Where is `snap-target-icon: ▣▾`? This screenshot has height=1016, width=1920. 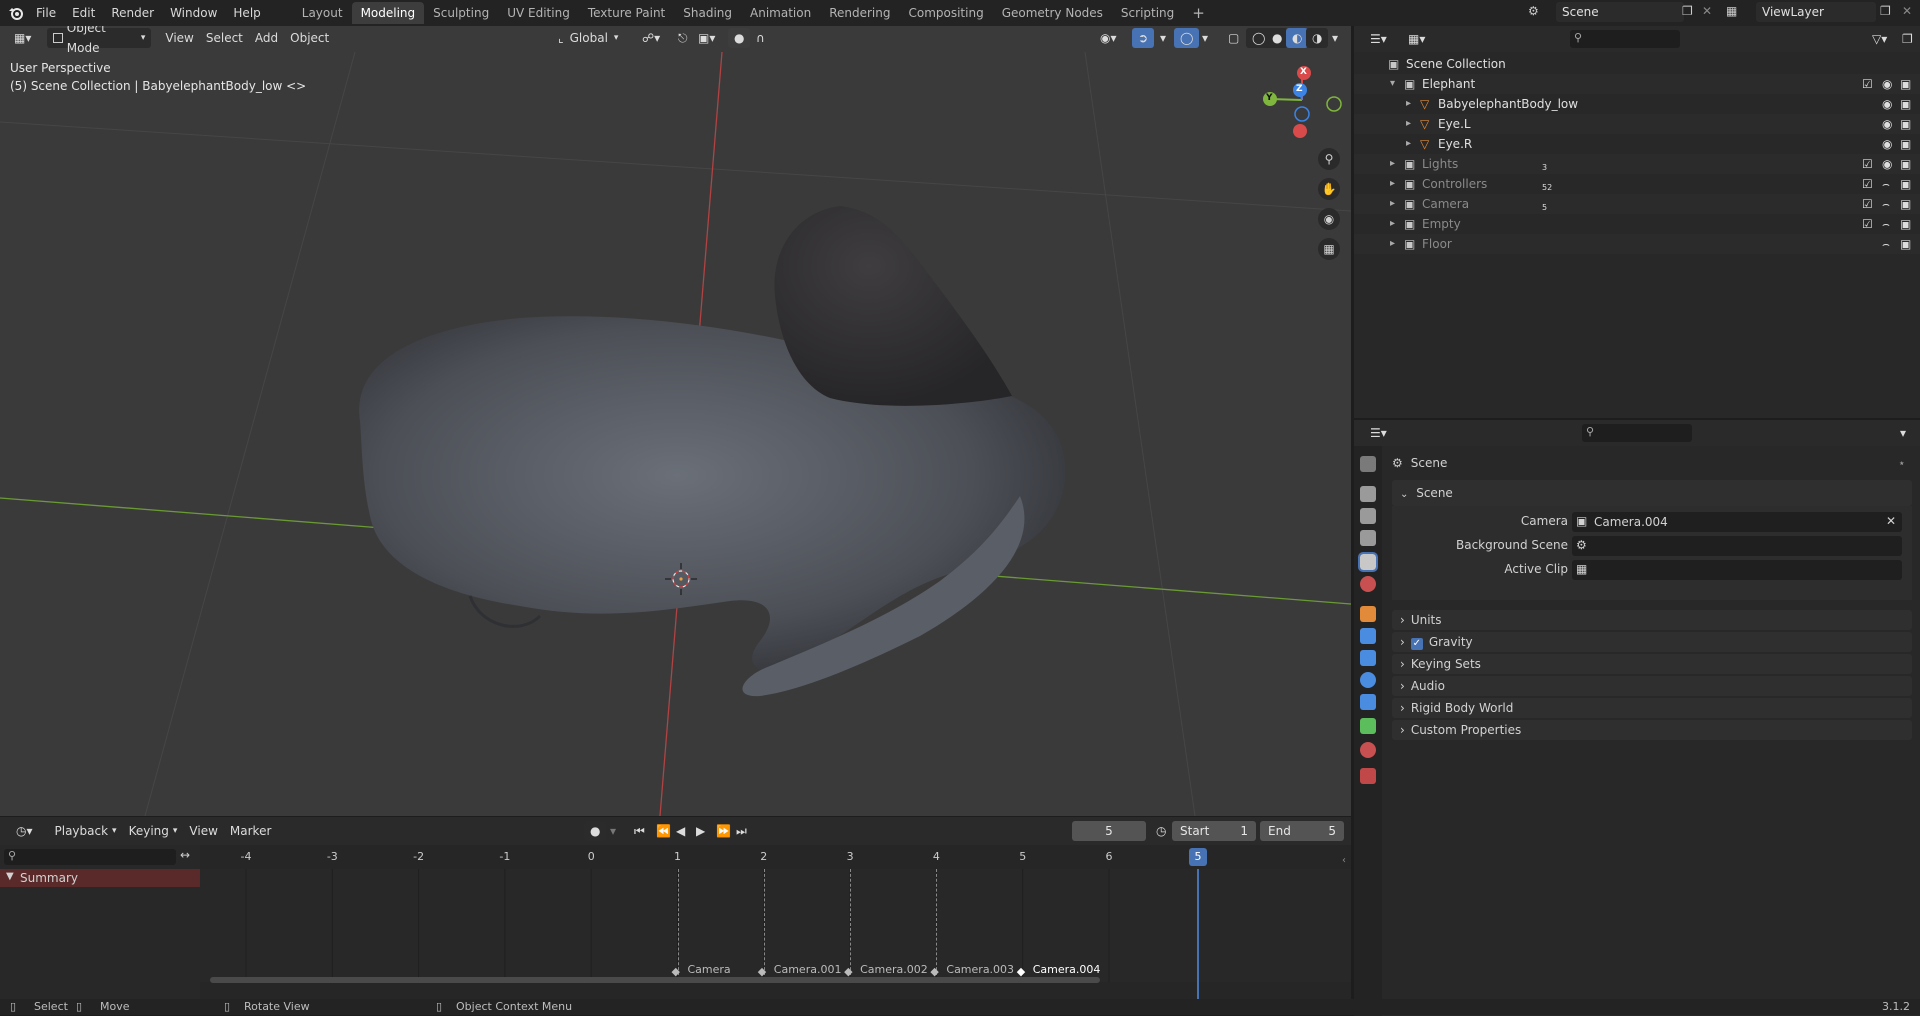 snap-target-icon: ▣▾ is located at coordinates (706, 38).